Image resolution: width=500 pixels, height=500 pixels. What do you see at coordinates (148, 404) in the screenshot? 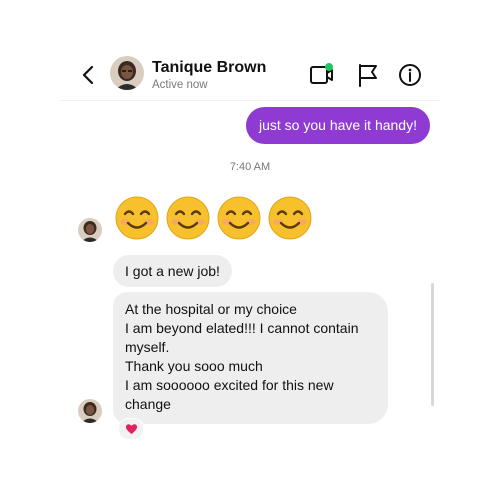
I see `message-line: change` at bounding box center [148, 404].